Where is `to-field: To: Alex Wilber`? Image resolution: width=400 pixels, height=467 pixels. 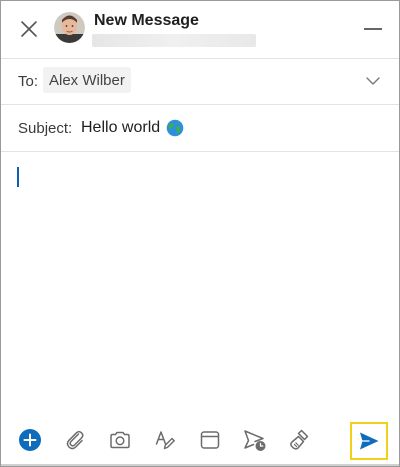
to-field: To: Alex Wilber is located at coordinates (200, 81).